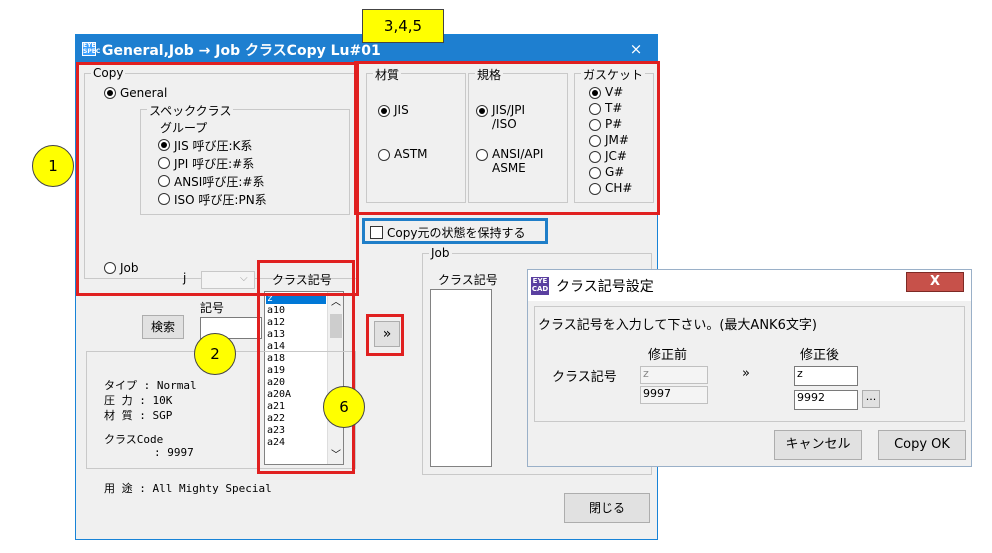 This screenshot has height=553, width=992. What do you see at coordinates (150, 385) in the screenshot?
I see `info-type: タイプ : Normal` at bounding box center [150, 385].